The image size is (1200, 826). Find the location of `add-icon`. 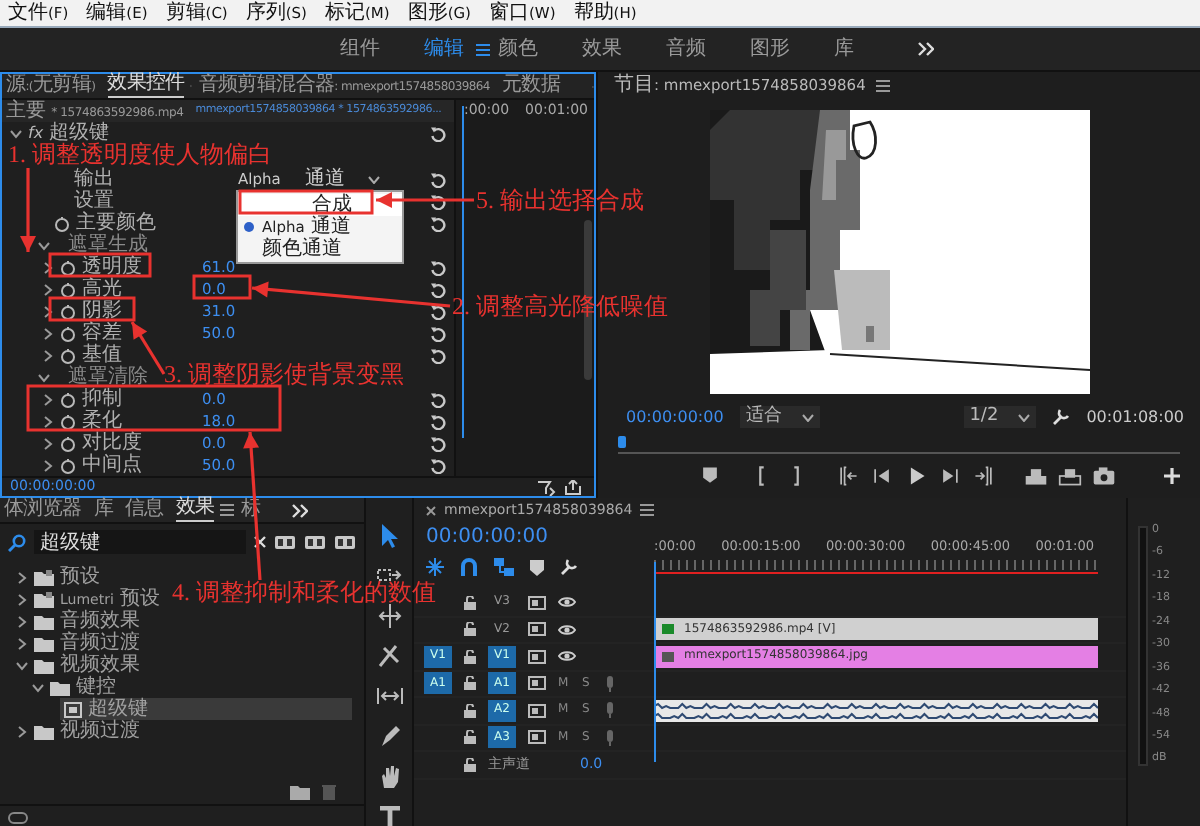

add-icon is located at coordinates (1172, 476).